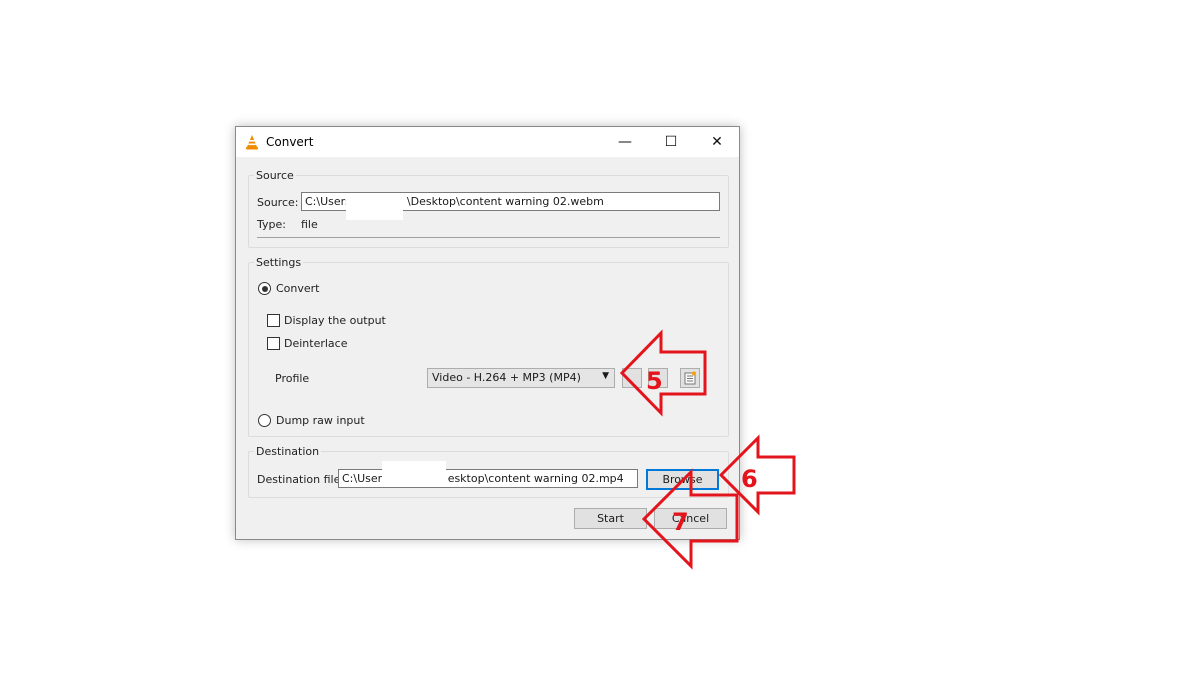 This screenshot has width=1200, height=675. What do you see at coordinates (505, 201) in the screenshot?
I see `source-path-end: \Desktop\content warning 02.webm` at bounding box center [505, 201].